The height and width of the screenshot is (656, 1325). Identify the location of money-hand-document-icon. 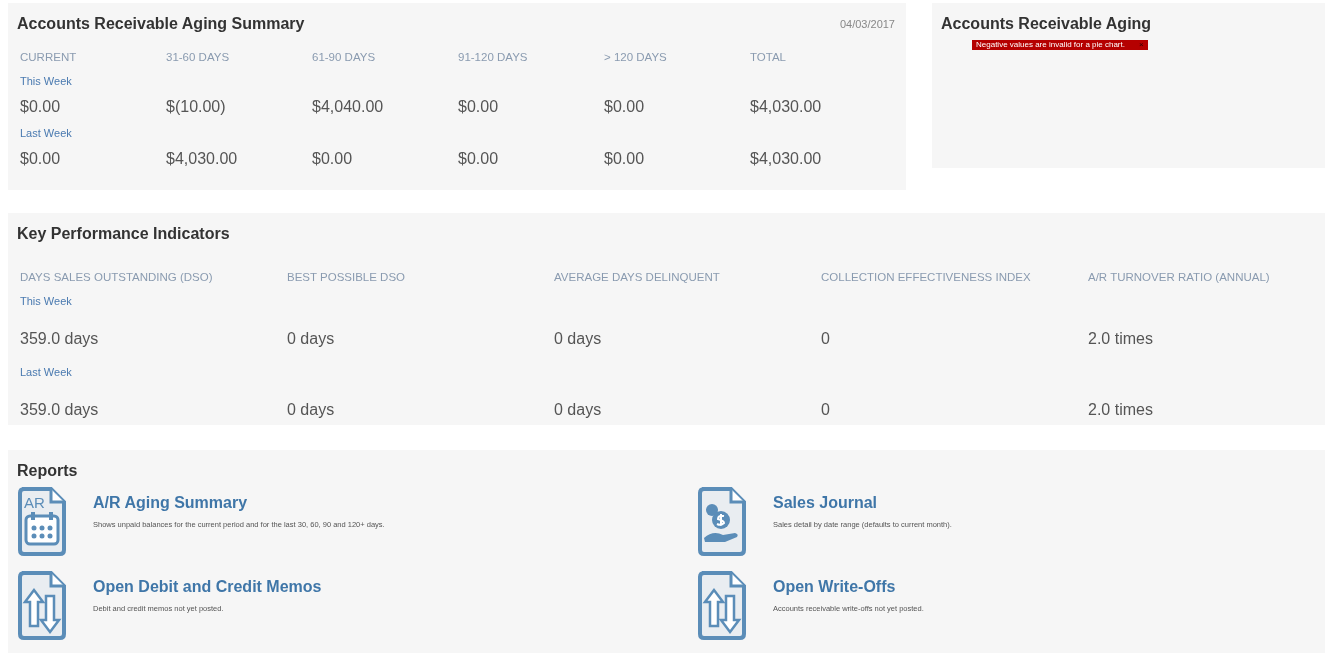
(722, 522).